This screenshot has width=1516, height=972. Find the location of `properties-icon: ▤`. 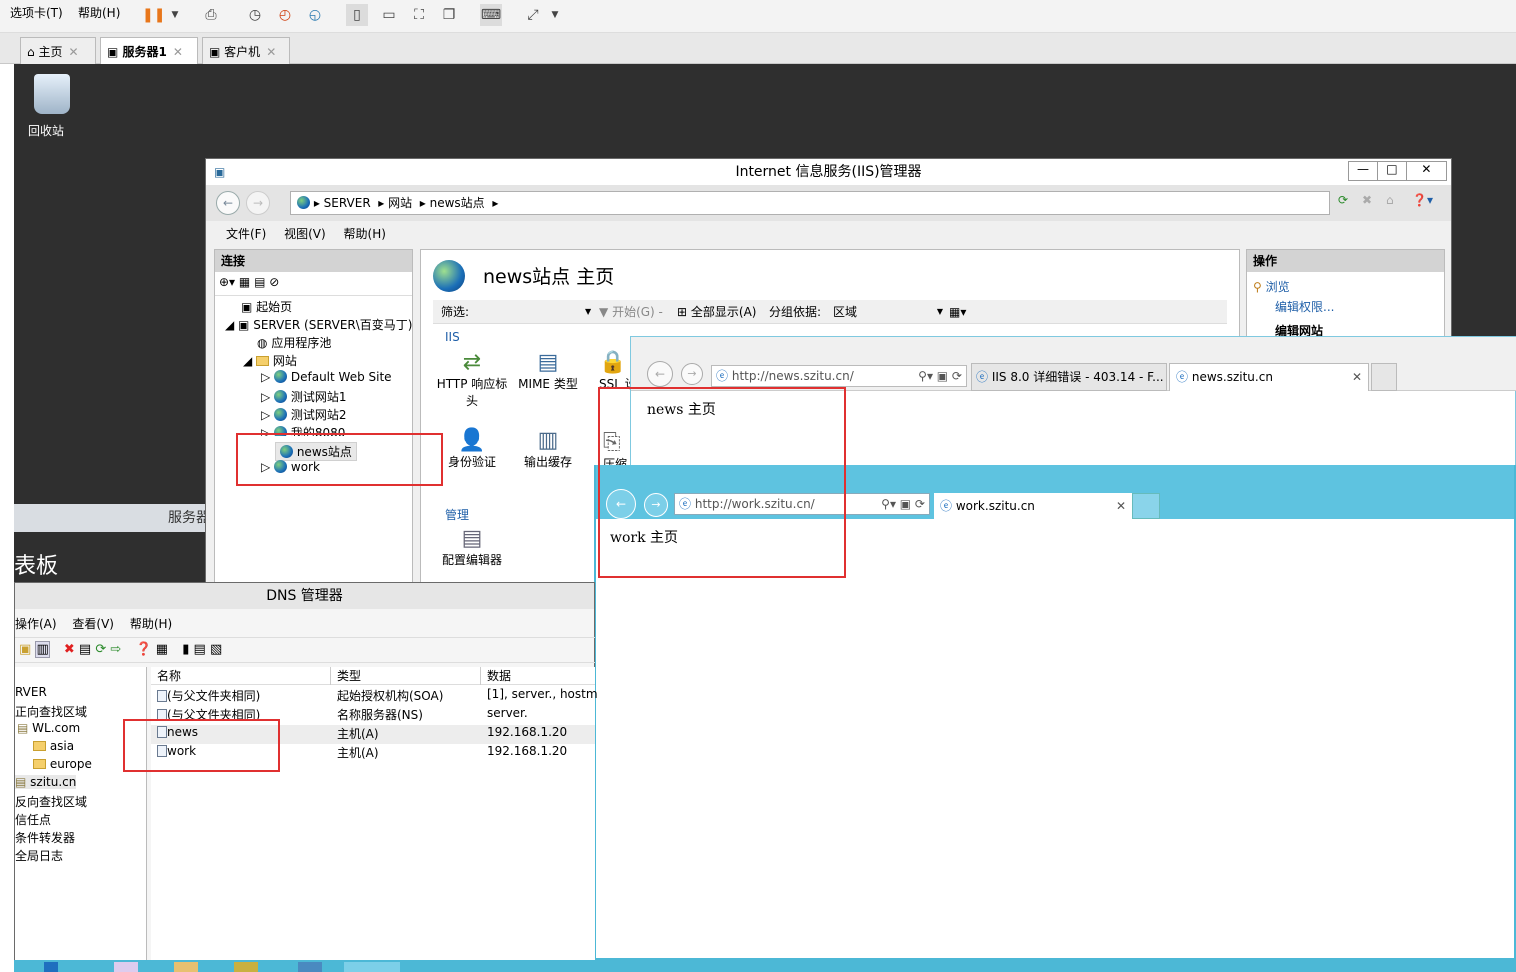

properties-icon: ▤ is located at coordinates (85, 649).